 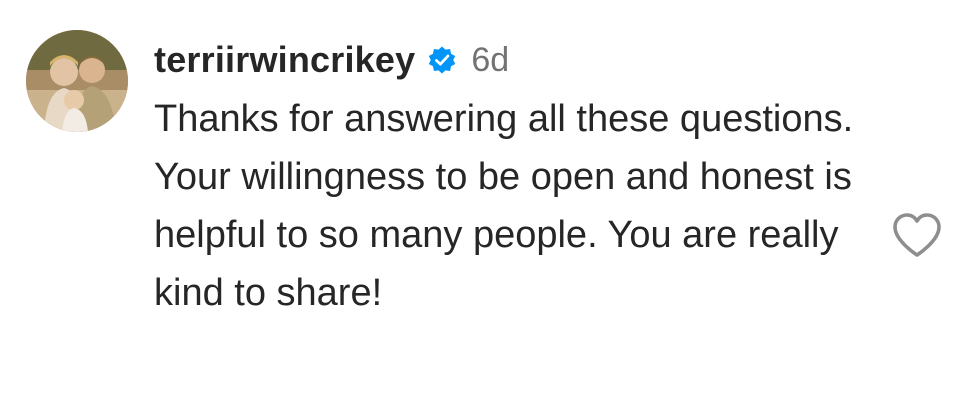 What do you see at coordinates (490, 60) in the screenshot?
I see `timestamp: 6d` at bounding box center [490, 60].